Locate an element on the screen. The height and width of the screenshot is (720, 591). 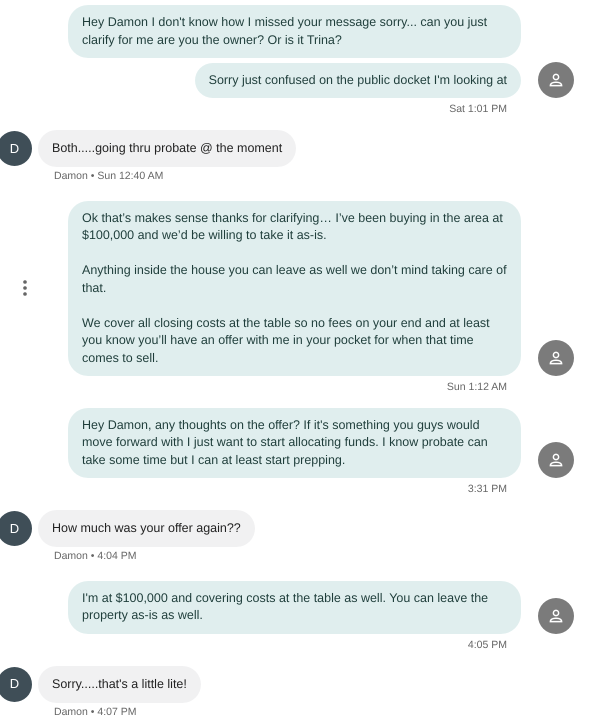
message-text: We cover all closing costs at the table so no fees on your end and at least you know you’ll have an offer with me in your pocket for when that time comes to sell. is located at coordinates (286, 340).